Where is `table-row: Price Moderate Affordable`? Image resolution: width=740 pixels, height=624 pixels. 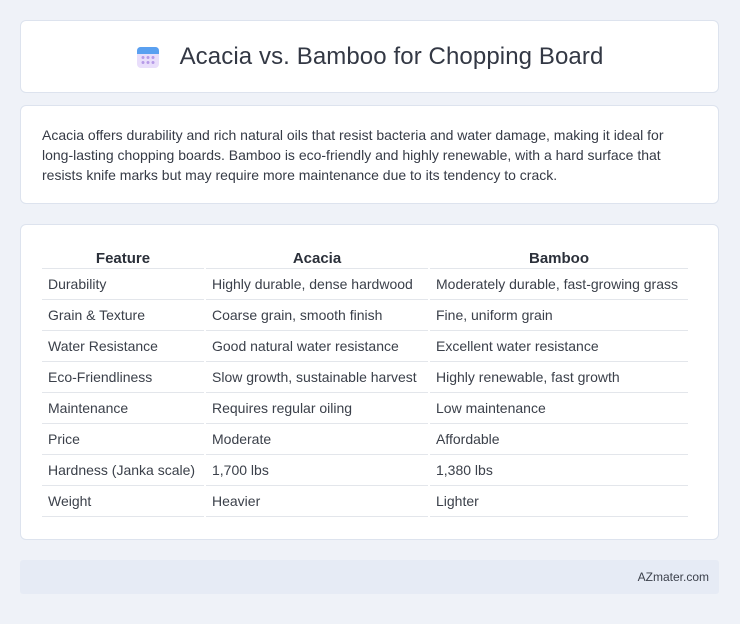 table-row: Price Moderate Affordable is located at coordinates (365, 439).